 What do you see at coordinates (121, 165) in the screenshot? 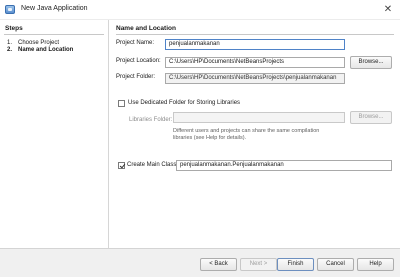
I see `create-main-class-checkbox` at bounding box center [121, 165].